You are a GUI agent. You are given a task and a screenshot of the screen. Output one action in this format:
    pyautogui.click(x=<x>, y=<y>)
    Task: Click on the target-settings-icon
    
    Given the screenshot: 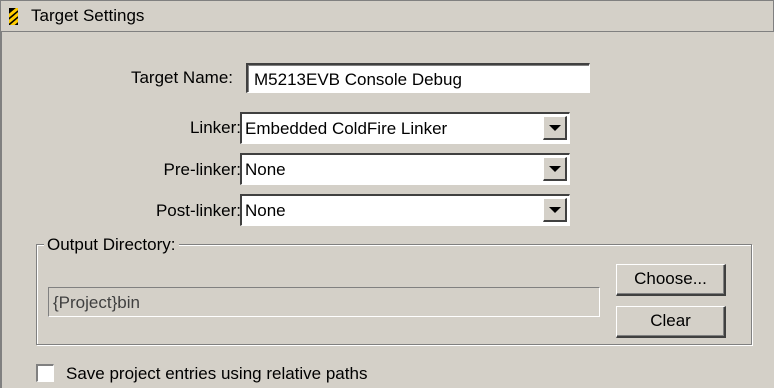 What is the action you would take?
    pyautogui.click(x=13, y=16)
    